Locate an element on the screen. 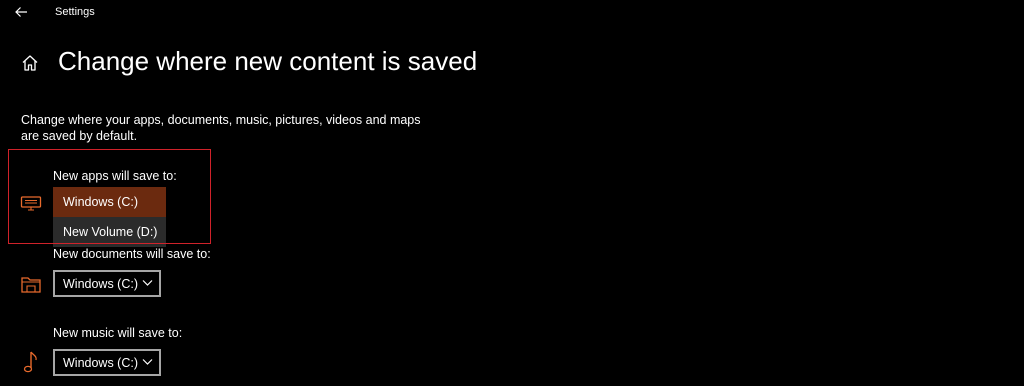  highlight-box is located at coordinates (109, 196).